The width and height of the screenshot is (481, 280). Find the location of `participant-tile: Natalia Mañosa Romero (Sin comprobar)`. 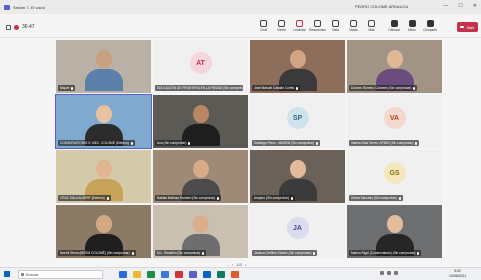

participant-tile: Natalia Mañosa Romero (Sin comprobar) is located at coordinates (200, 176).